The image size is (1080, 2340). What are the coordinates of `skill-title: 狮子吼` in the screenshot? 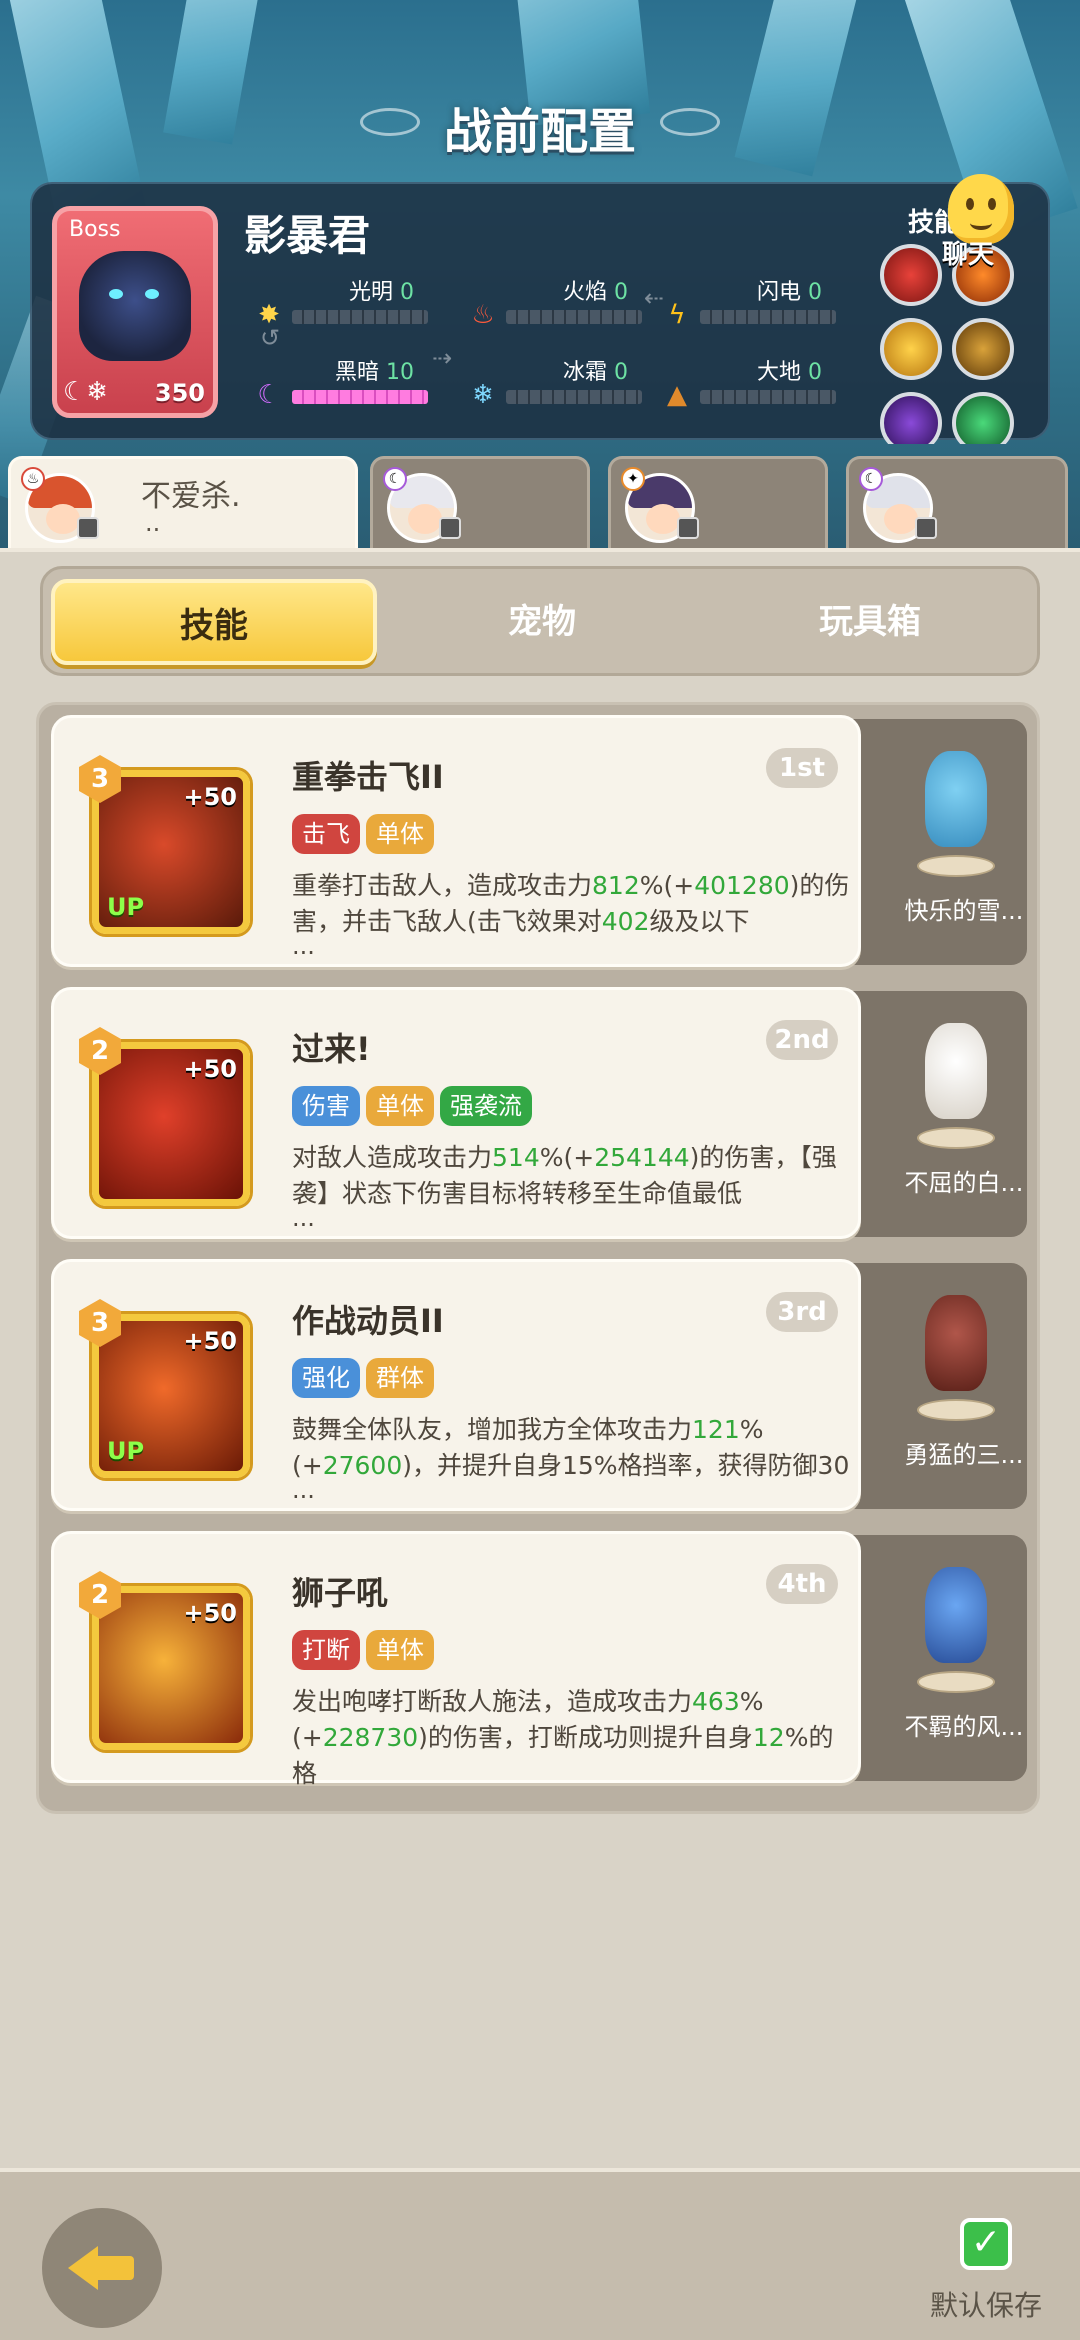 It's located at (340, 1593).